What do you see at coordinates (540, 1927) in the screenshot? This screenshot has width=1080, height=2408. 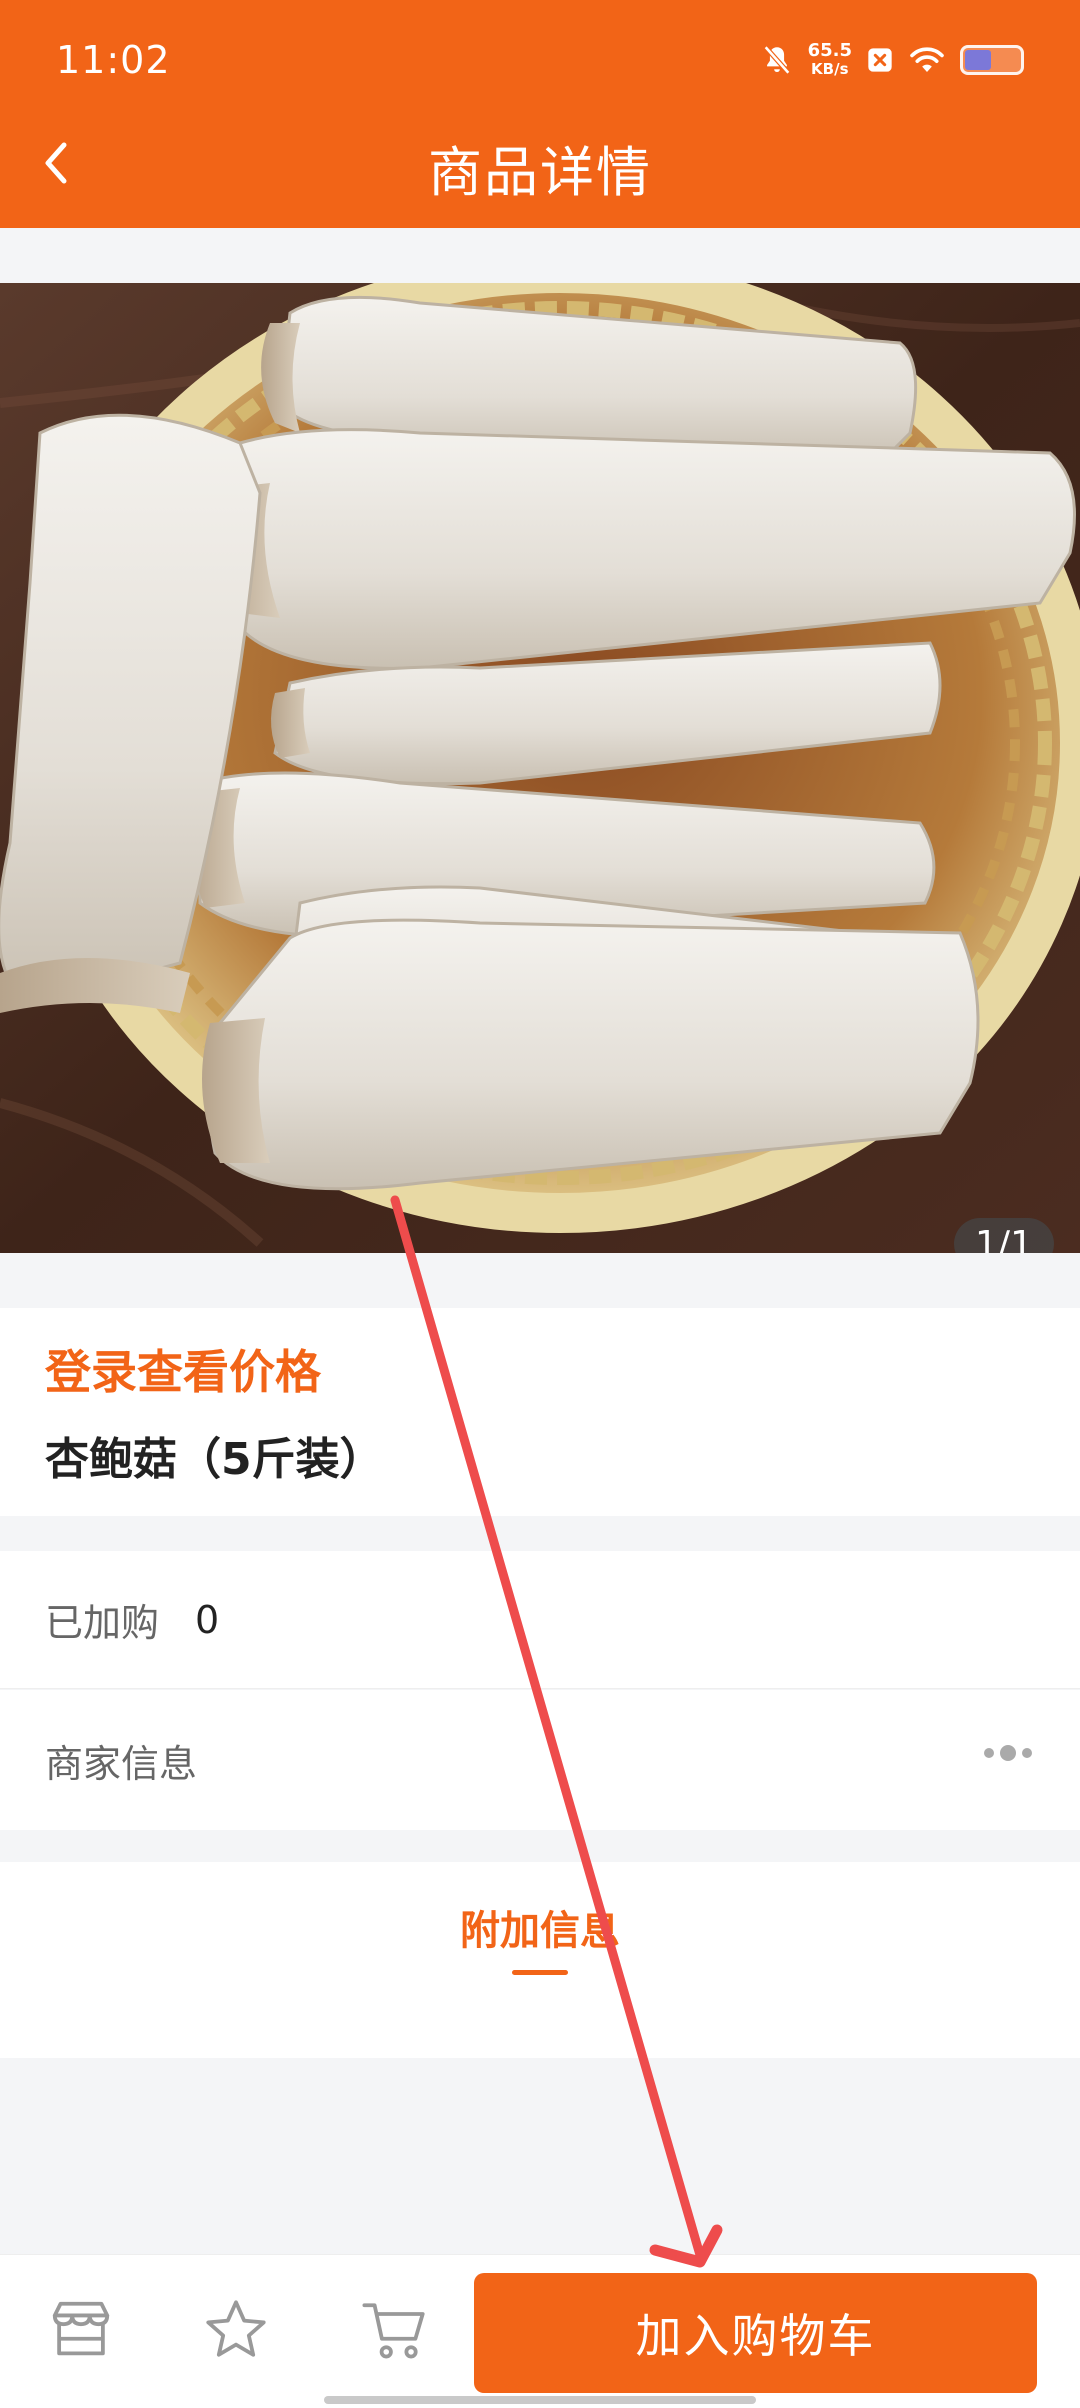 I see `tab-extra-info: 附加信息` at bounding box center [540, 1927].